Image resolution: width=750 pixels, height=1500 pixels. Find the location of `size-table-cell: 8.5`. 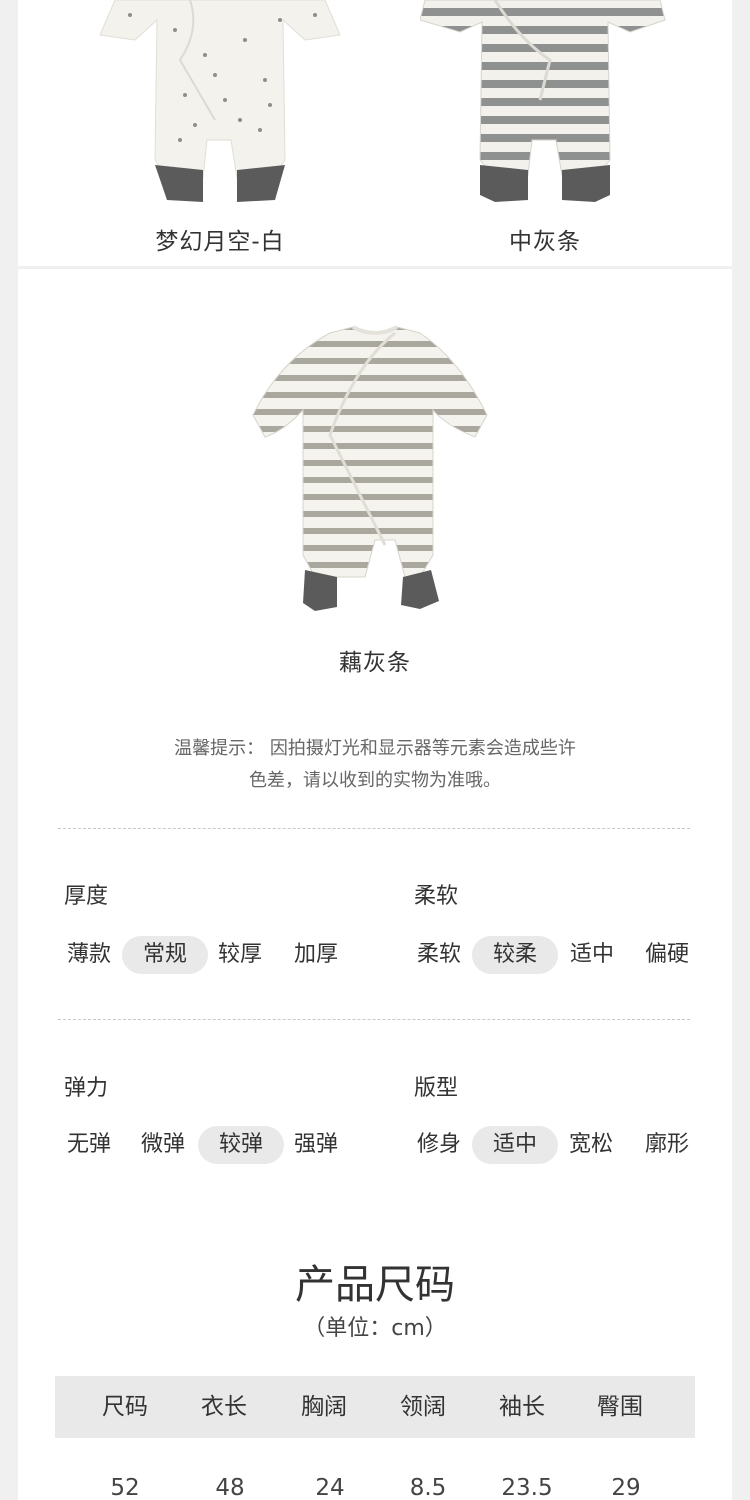

size-table-cell: 8.5 is located at coordinates (428, 1487).